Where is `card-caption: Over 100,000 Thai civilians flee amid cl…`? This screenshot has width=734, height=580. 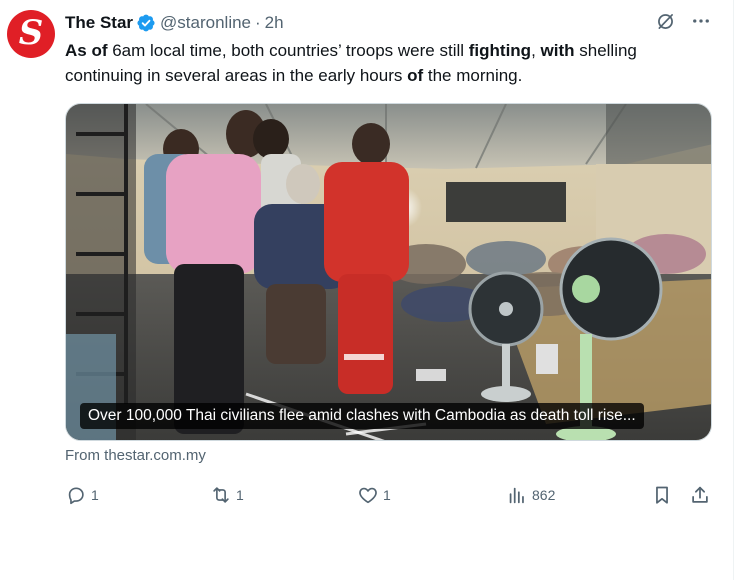 card-caption: Over 100,000 Thai civilians flee amid cl… is located at coordinates (362, 416).